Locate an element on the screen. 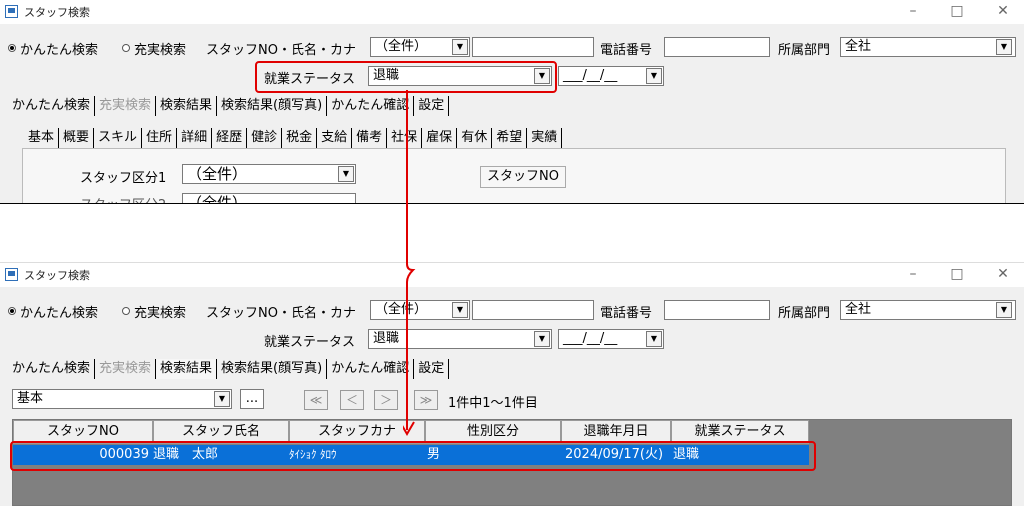 The image size is (1024, 506). inner-tab: 備考 is located at coordinates (370, 138).